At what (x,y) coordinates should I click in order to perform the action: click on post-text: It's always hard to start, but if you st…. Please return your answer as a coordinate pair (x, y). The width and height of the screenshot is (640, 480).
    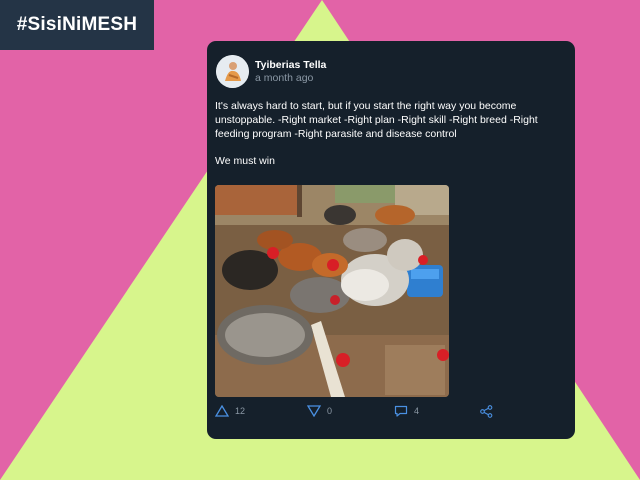
    Looking at the image, I should click on (376, 120).